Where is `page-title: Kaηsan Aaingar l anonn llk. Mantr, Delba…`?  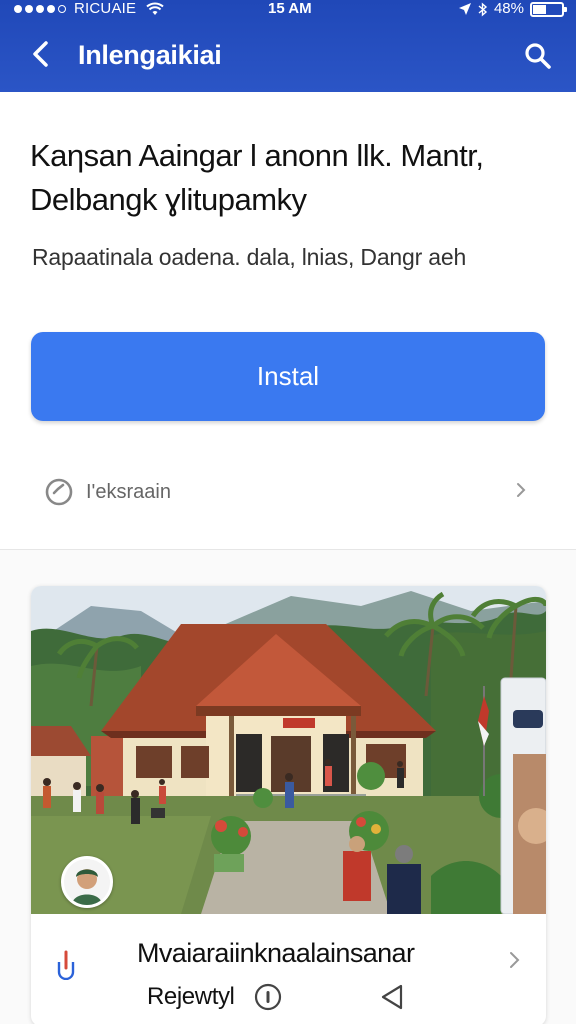 page-title: Kaηsan Aaingar l anonn llk. Mantr, Delba… is located at coordinates (290, 178).